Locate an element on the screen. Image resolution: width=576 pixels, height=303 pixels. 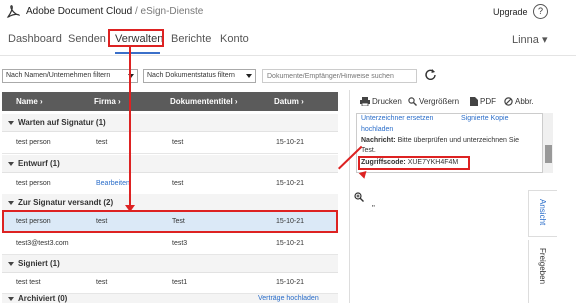
tab-dashboard: Dashboard is located at coordinates (35, 39).